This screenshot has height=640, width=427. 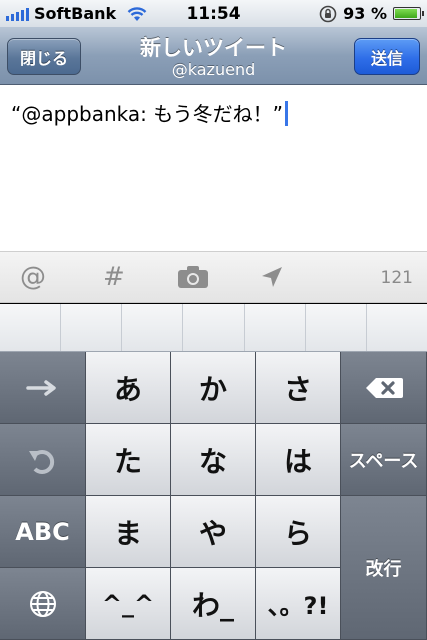 I want to click on emoticon-key: ^_^, so click(x=128, y=604).